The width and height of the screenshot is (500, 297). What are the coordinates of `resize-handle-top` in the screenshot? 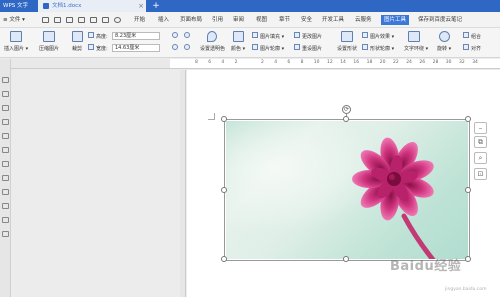 It's located at (346, 119).